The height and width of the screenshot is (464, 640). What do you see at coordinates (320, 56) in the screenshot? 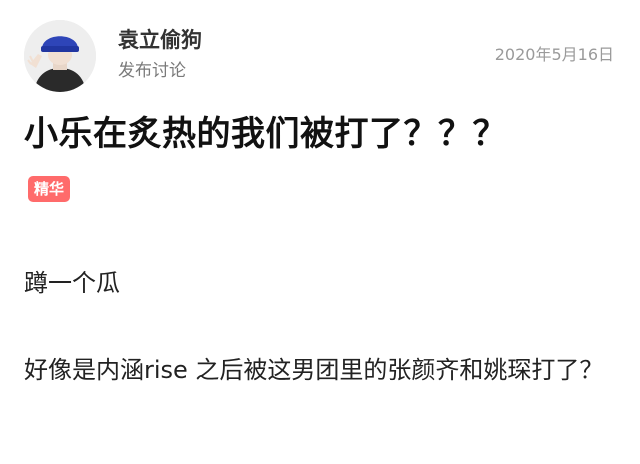
I see `post-header: 袁立偷狗 发布讨论 2020年5月16日` at bounding box center [320, 56].